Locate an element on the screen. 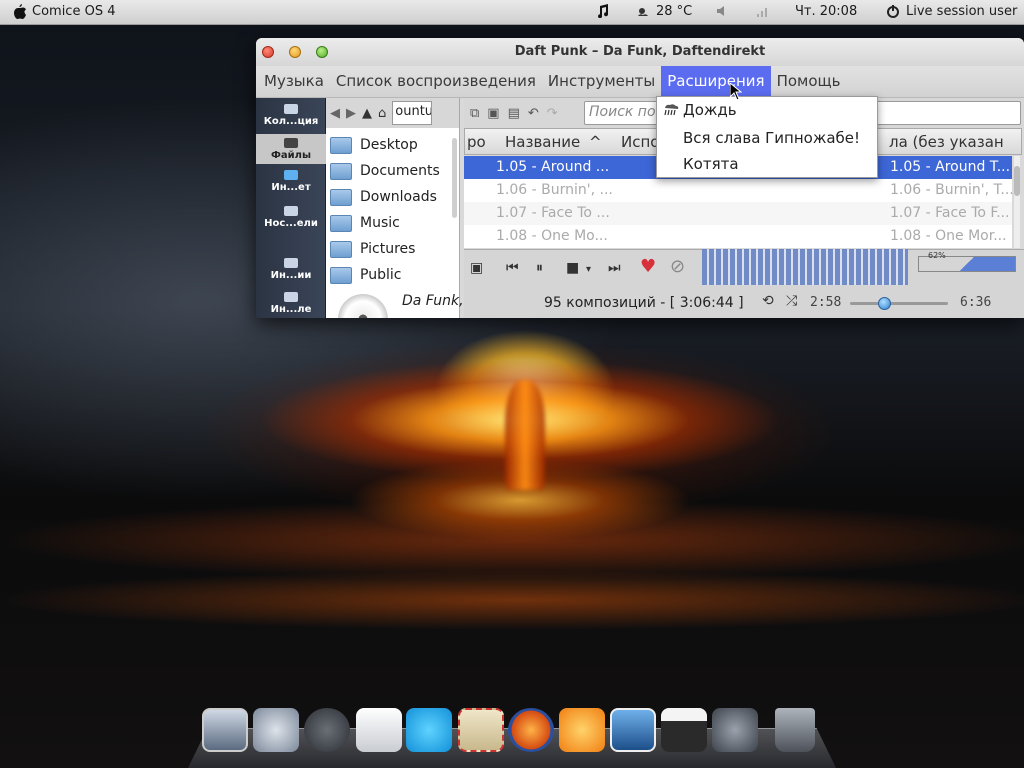 The height and width of the screenshot is (768, 1024). sidebar-item-internet: Ин...ет is located at coordinates (291, 185).